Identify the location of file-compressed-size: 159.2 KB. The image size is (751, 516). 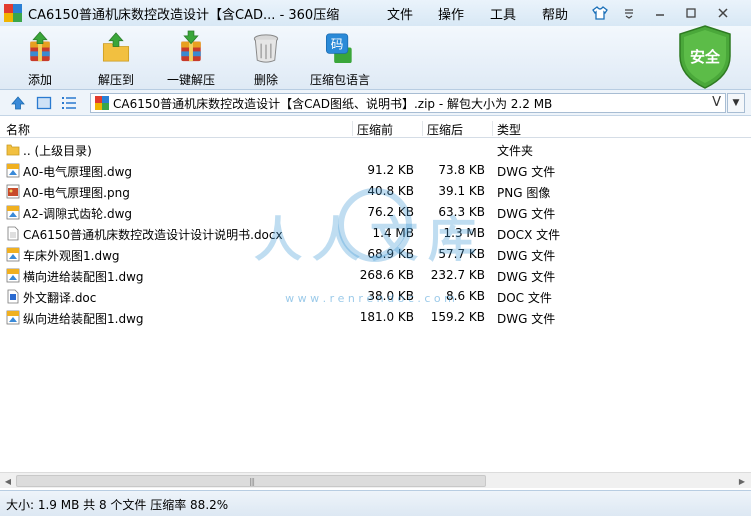
(457, 317).